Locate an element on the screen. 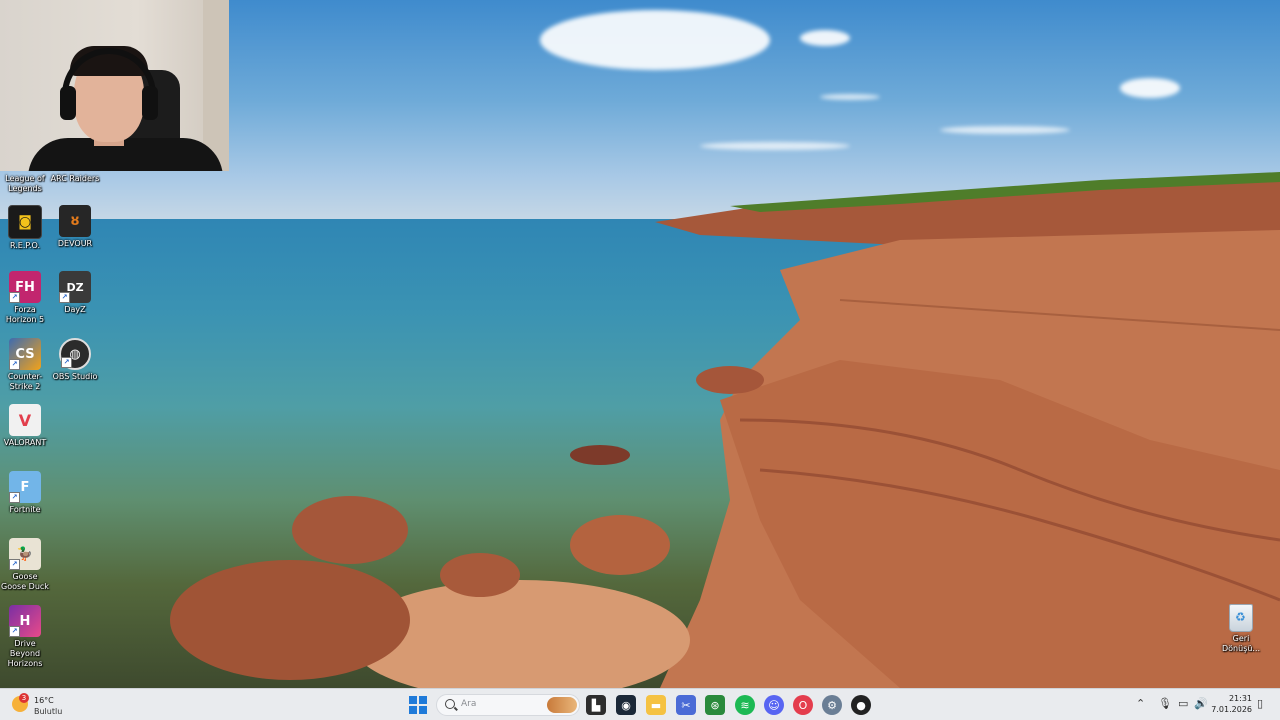 The height and width of the screenshot is (720, 1280). fortnite-icon: F ↗ is located at coordinates (25, 487).